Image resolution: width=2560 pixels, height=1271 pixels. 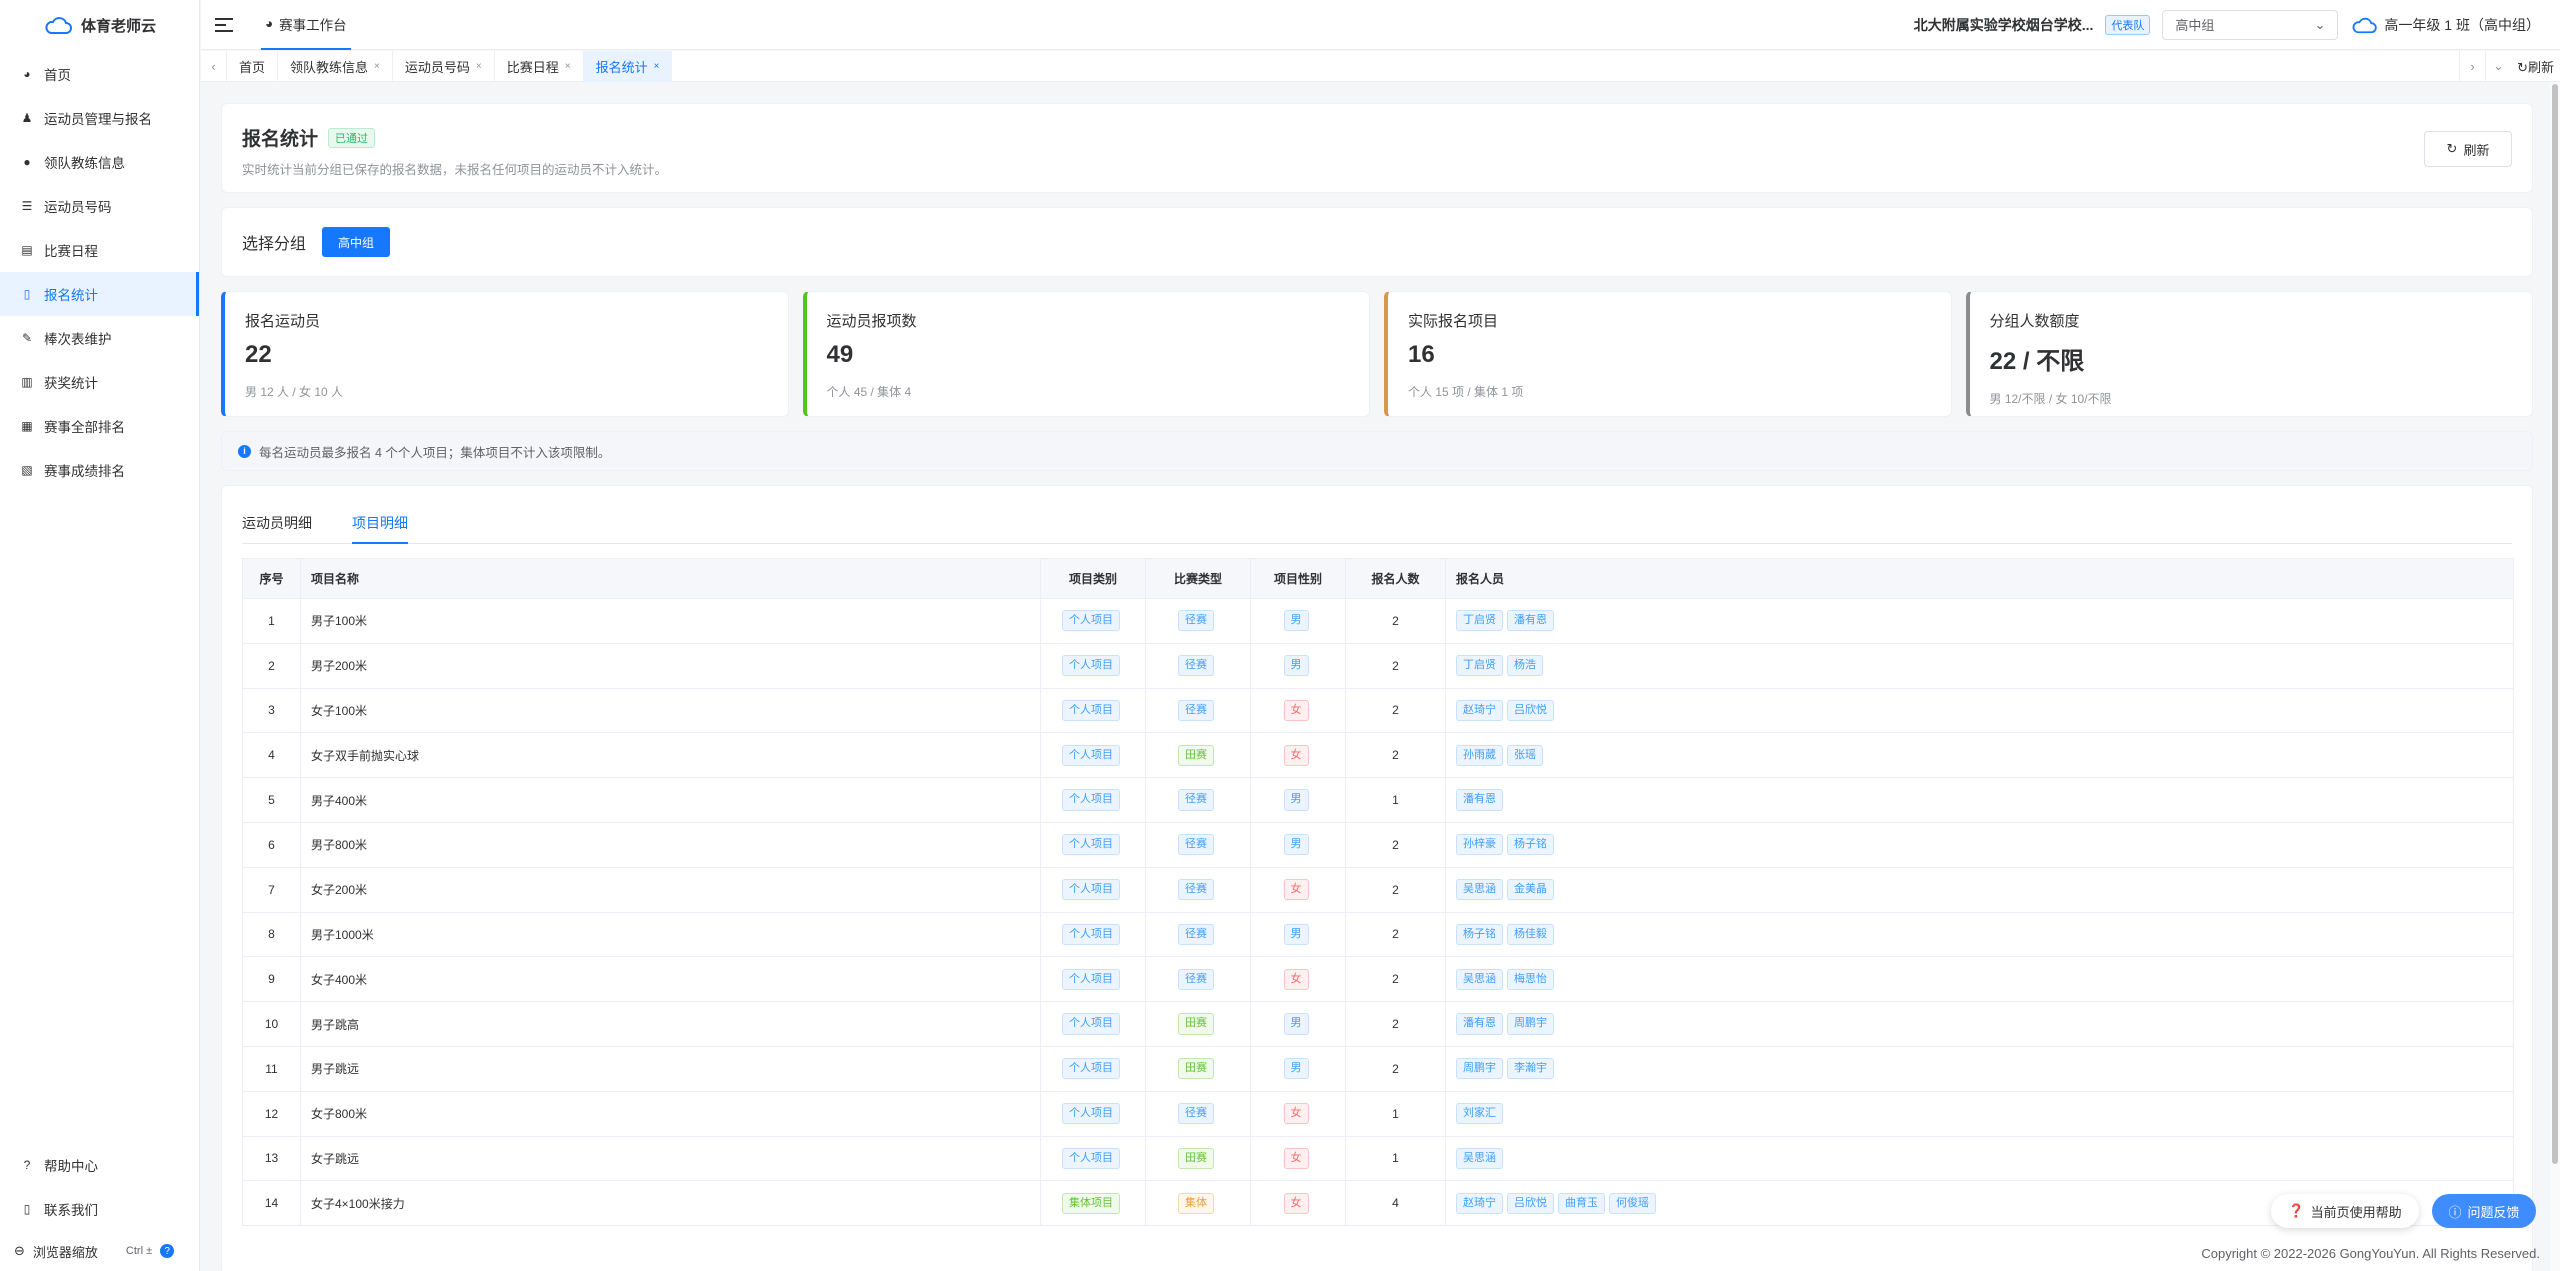 What do you see at coordinates (99, 250) in the screenshot?
I see `sidebar-item: ▤ 比赛日程` at bounding box center [99, 250].